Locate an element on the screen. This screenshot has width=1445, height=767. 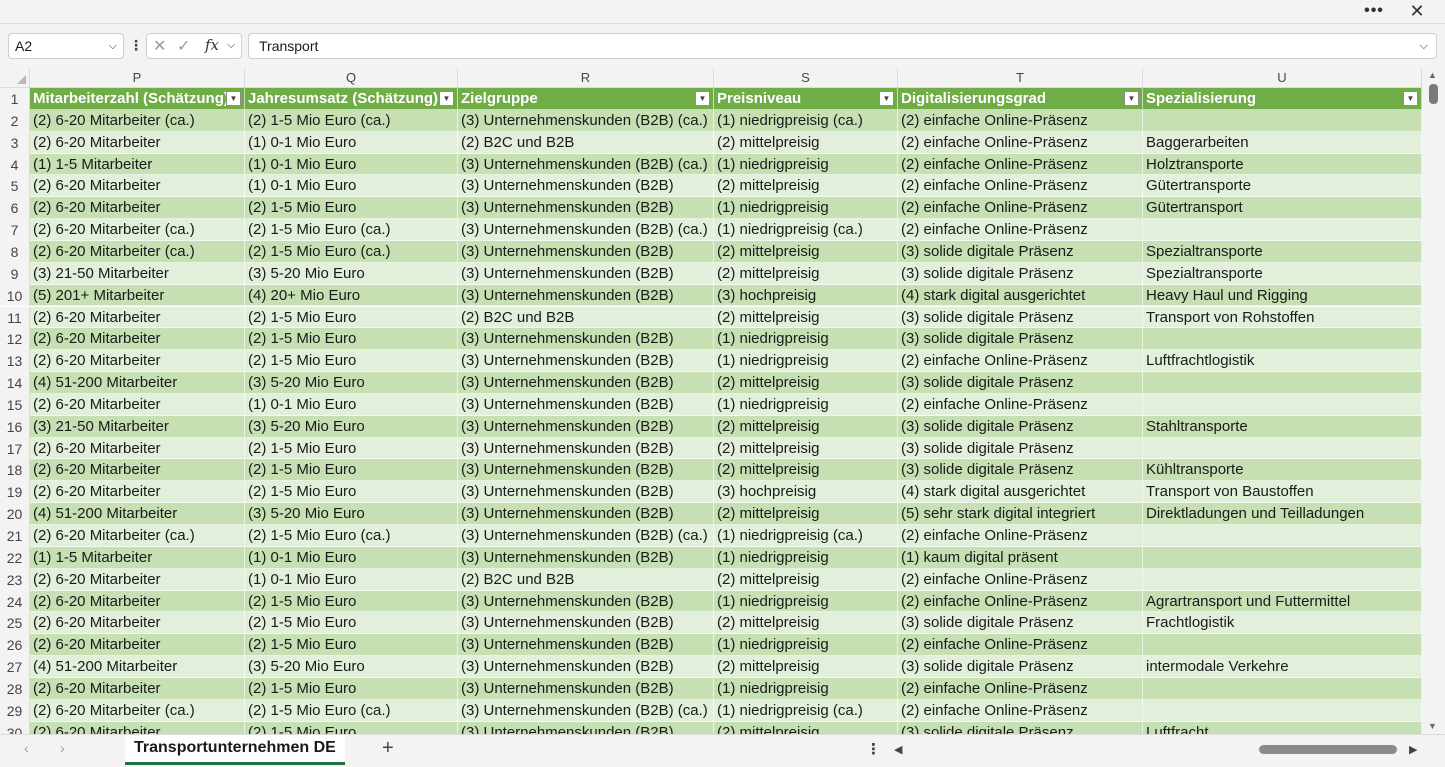
scroll-down-icon: ▼ is located at coordinates (1432, 726).